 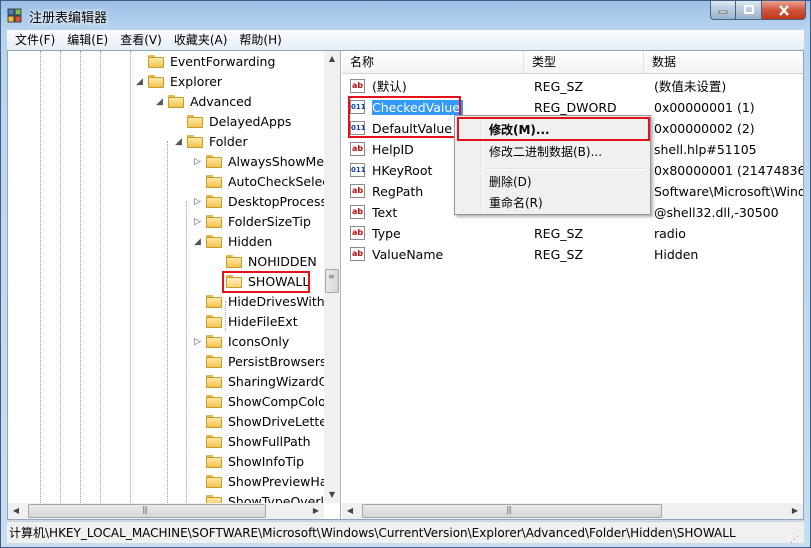 What do you see at coordinates (166, 262) in the screenshot?
I see `tree-item: NOHIDDEN` at bounding box center [166, 262].